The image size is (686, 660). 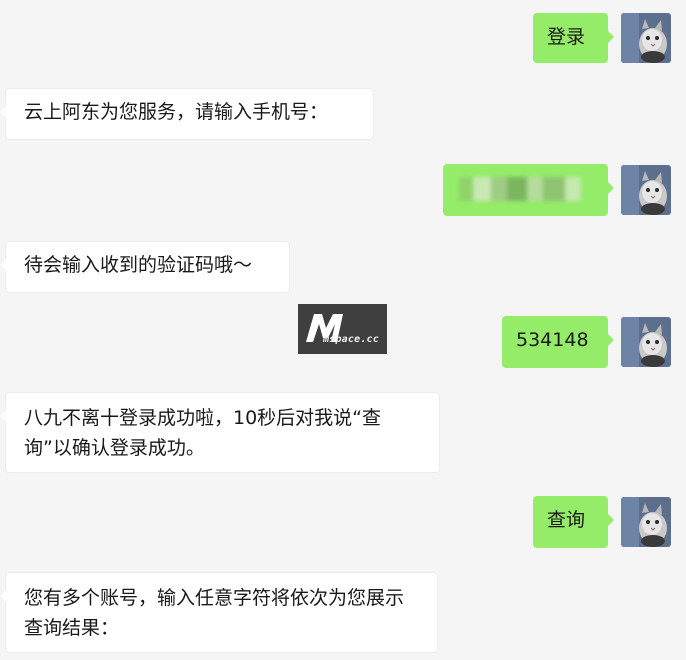 I want to click on message-text: 查询, so click(x=566, y=520).